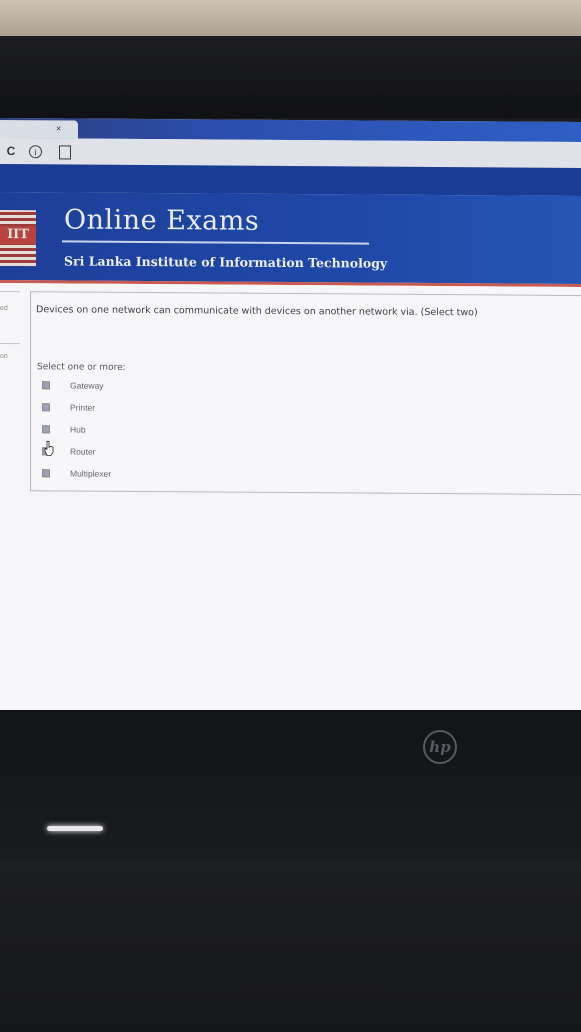  Describe the element at coordinates (35, 152) in the screenshot. I see `info-icon: i` at that location.